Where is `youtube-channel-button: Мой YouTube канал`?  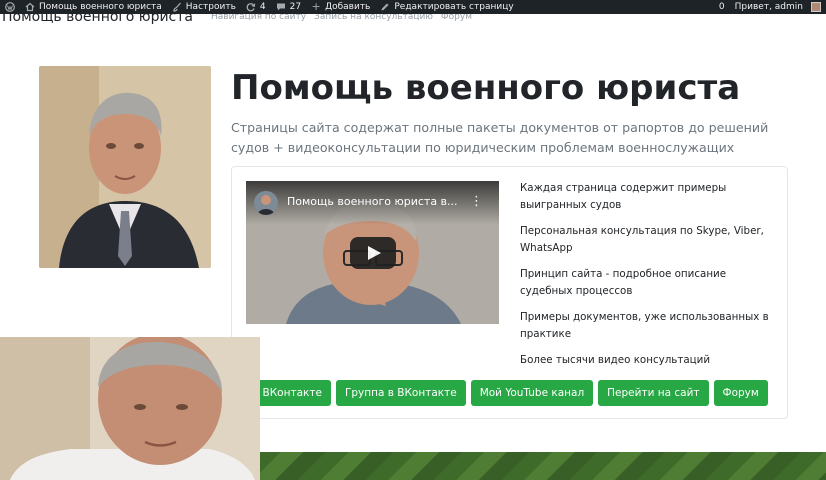
youtube-channel-button: Мой YouTube канал is located at coordinates (532, 393).